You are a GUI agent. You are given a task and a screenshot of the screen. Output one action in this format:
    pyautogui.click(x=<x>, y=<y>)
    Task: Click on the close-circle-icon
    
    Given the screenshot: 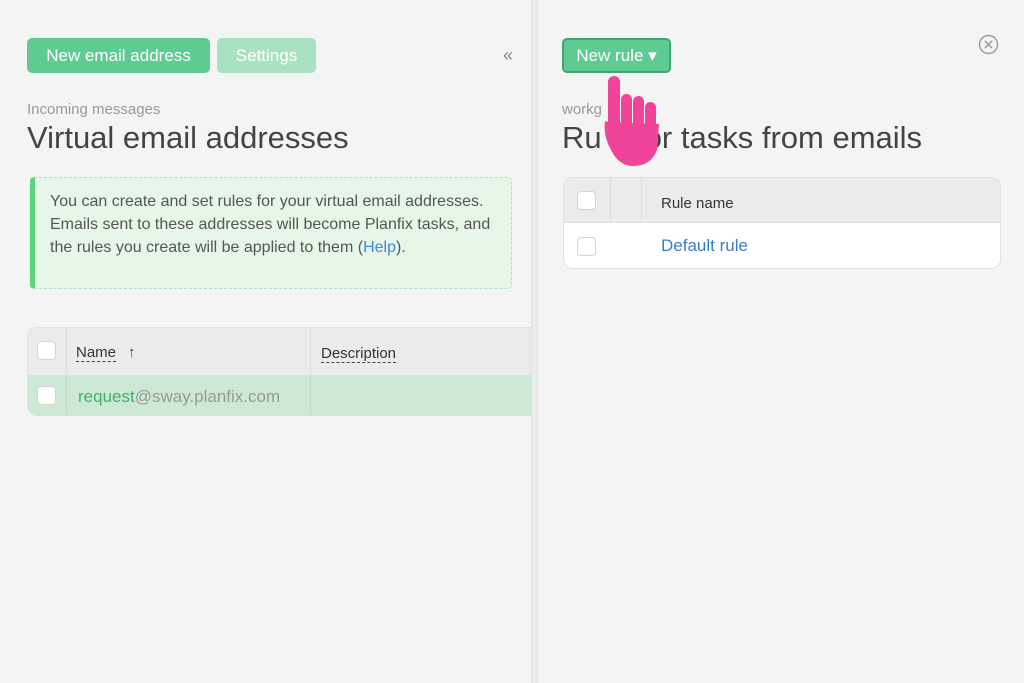 What is the action you would take?
    pyautogui.click(x=988, y=44)
    